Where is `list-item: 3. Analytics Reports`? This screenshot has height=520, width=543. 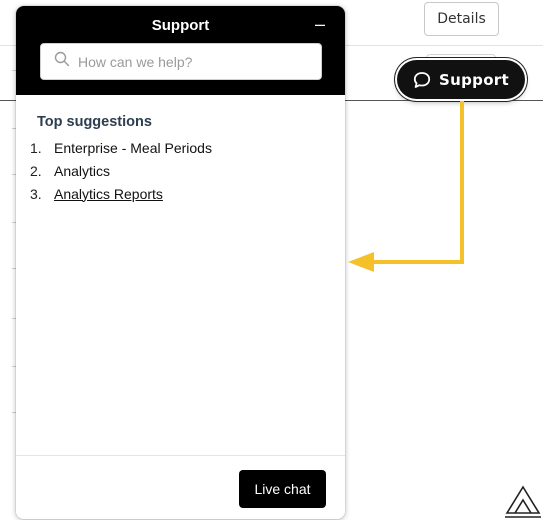
list-item: 3. Analytics Reports is located at coordinates (180, 193).